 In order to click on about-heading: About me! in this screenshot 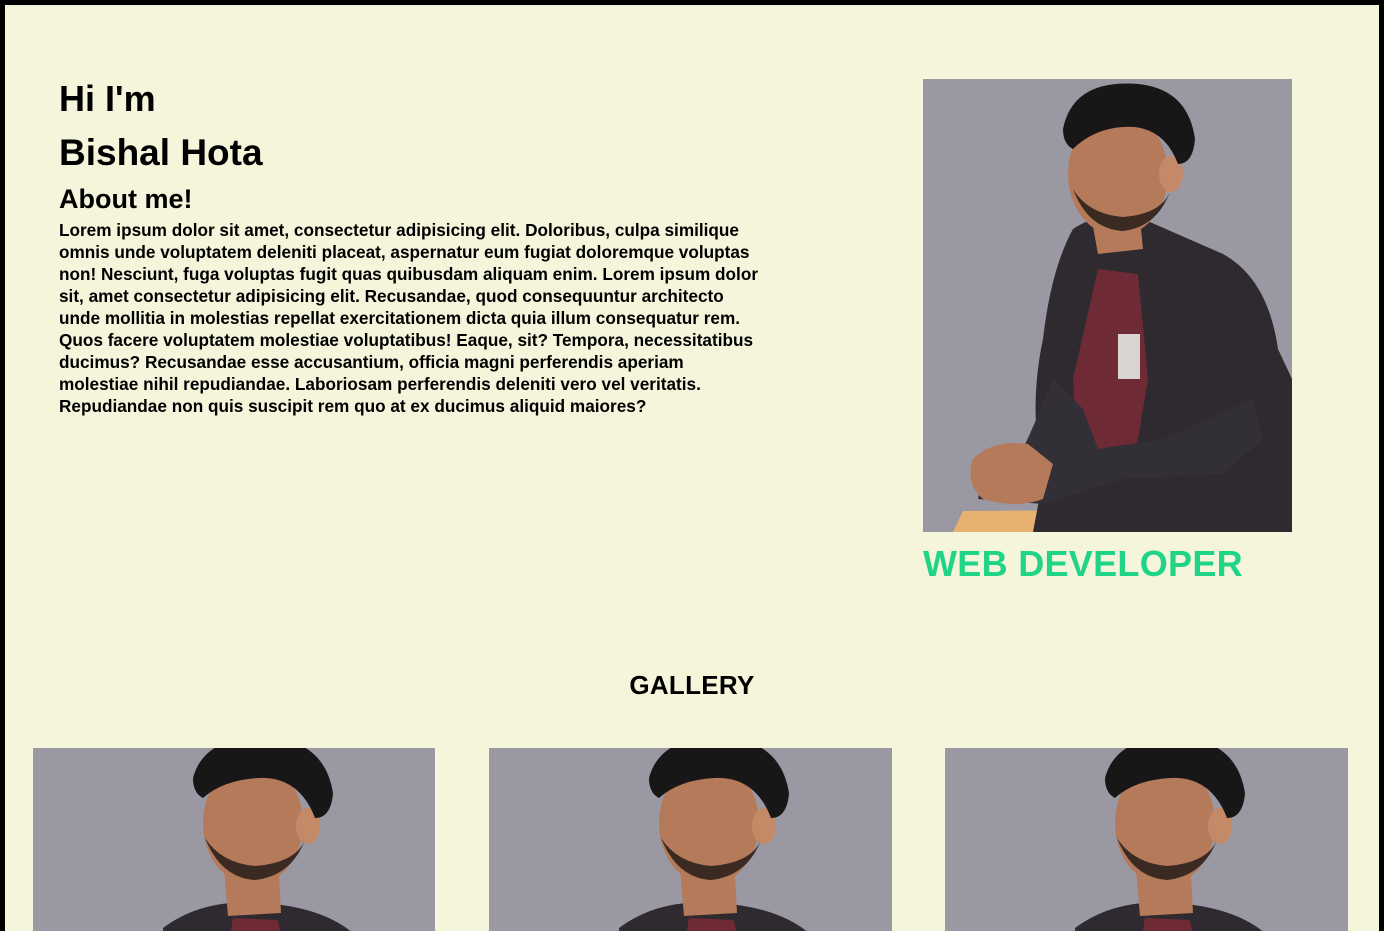, I will do `click(126, 199)`.